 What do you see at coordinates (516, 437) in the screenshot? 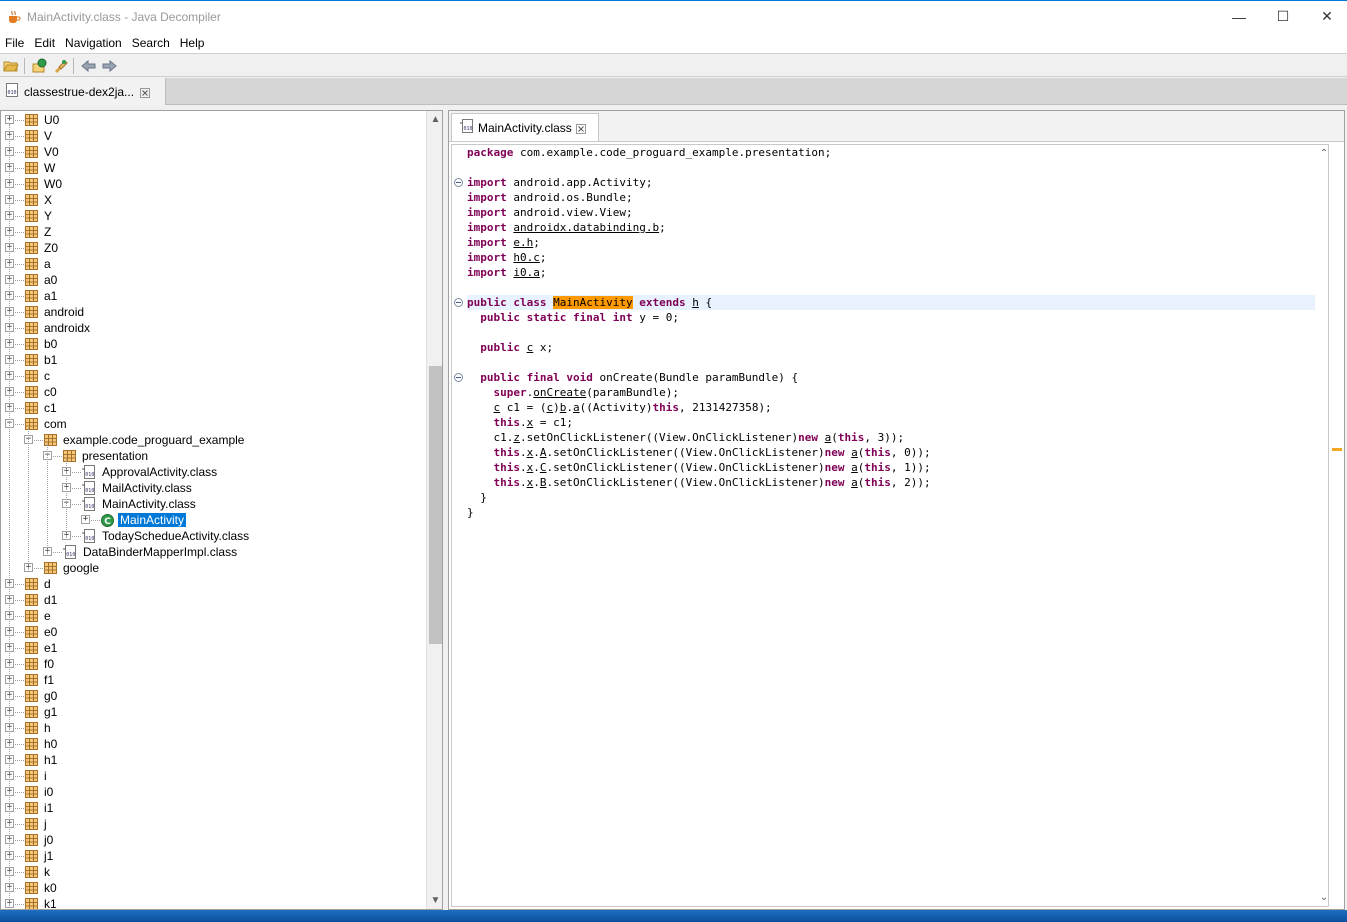
I see `field-link: z` at bounding box center [516, 437].